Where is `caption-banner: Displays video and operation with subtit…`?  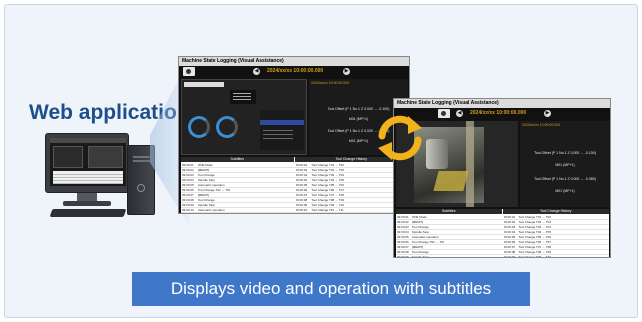 caption-banner: Displays video and operation with subtit… is located at coordinates (331, 289).